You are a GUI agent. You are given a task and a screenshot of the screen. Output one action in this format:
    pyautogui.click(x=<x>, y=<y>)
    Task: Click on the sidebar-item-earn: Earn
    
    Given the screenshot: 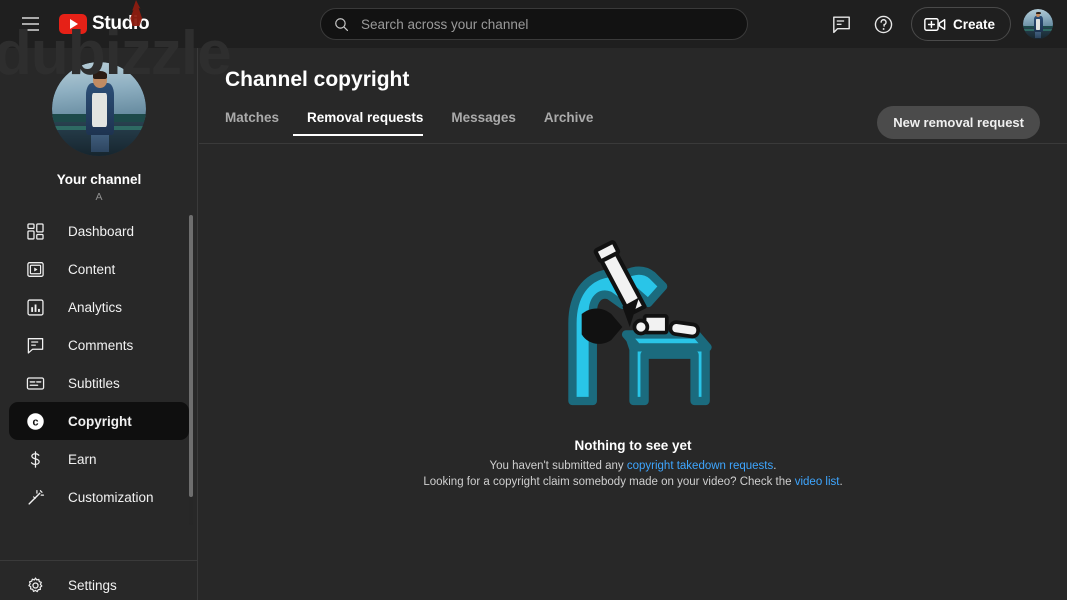 What is the action you would take?
    pyautogui.click(x=99, y=459)
    